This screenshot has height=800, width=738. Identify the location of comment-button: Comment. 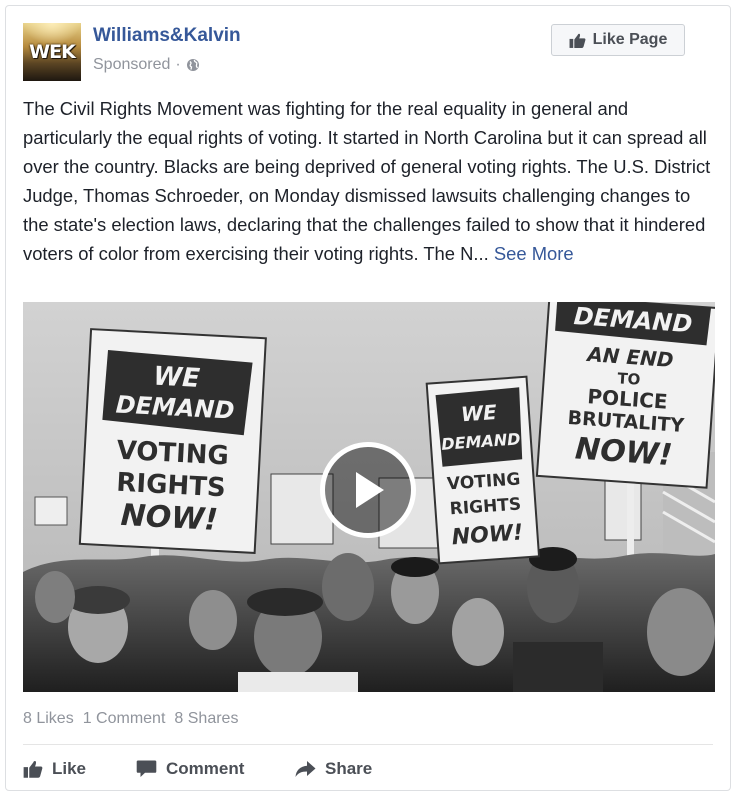
(190, 769).